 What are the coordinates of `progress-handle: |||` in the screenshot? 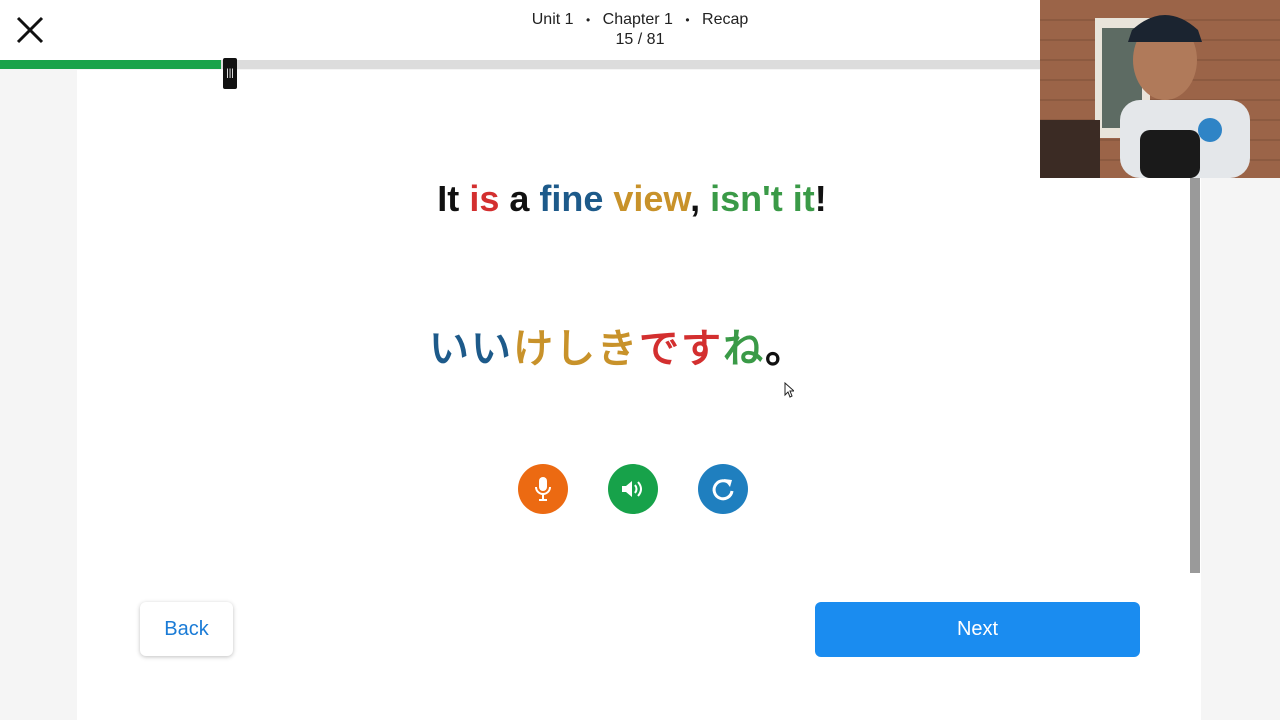 It's located at (230, 73).